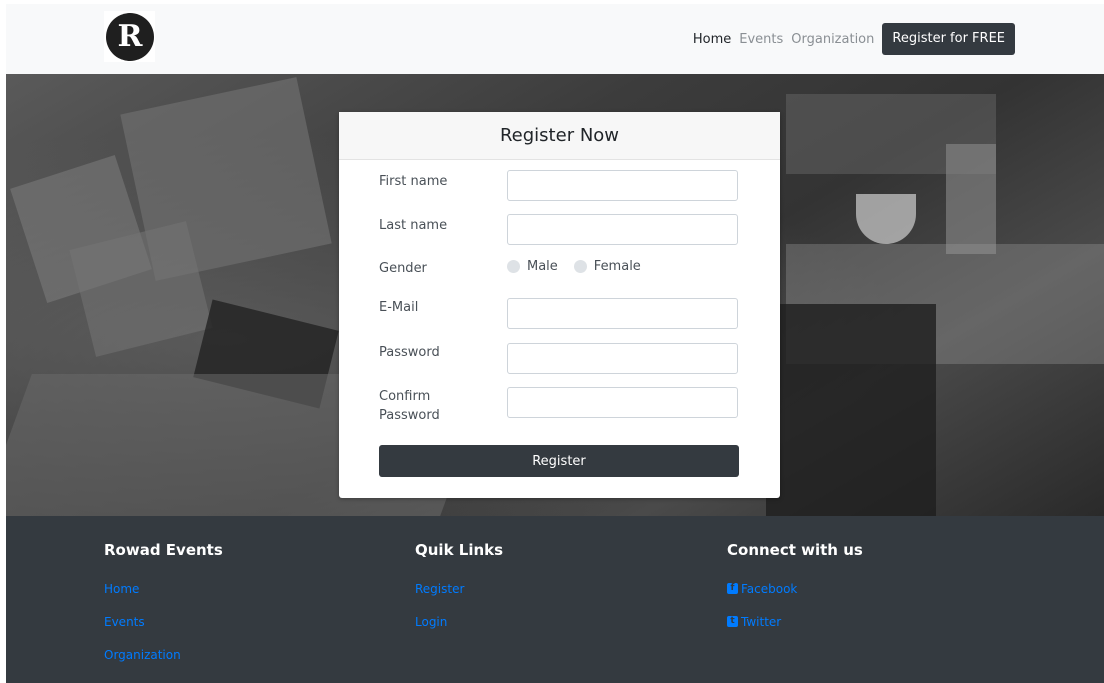 Image resolution: width=1104 pixels, height=683 pixels. What do you see at coordinates (617, 266) in the screenshot?
I see `female-label: Female` at bounding box center [617, 266].